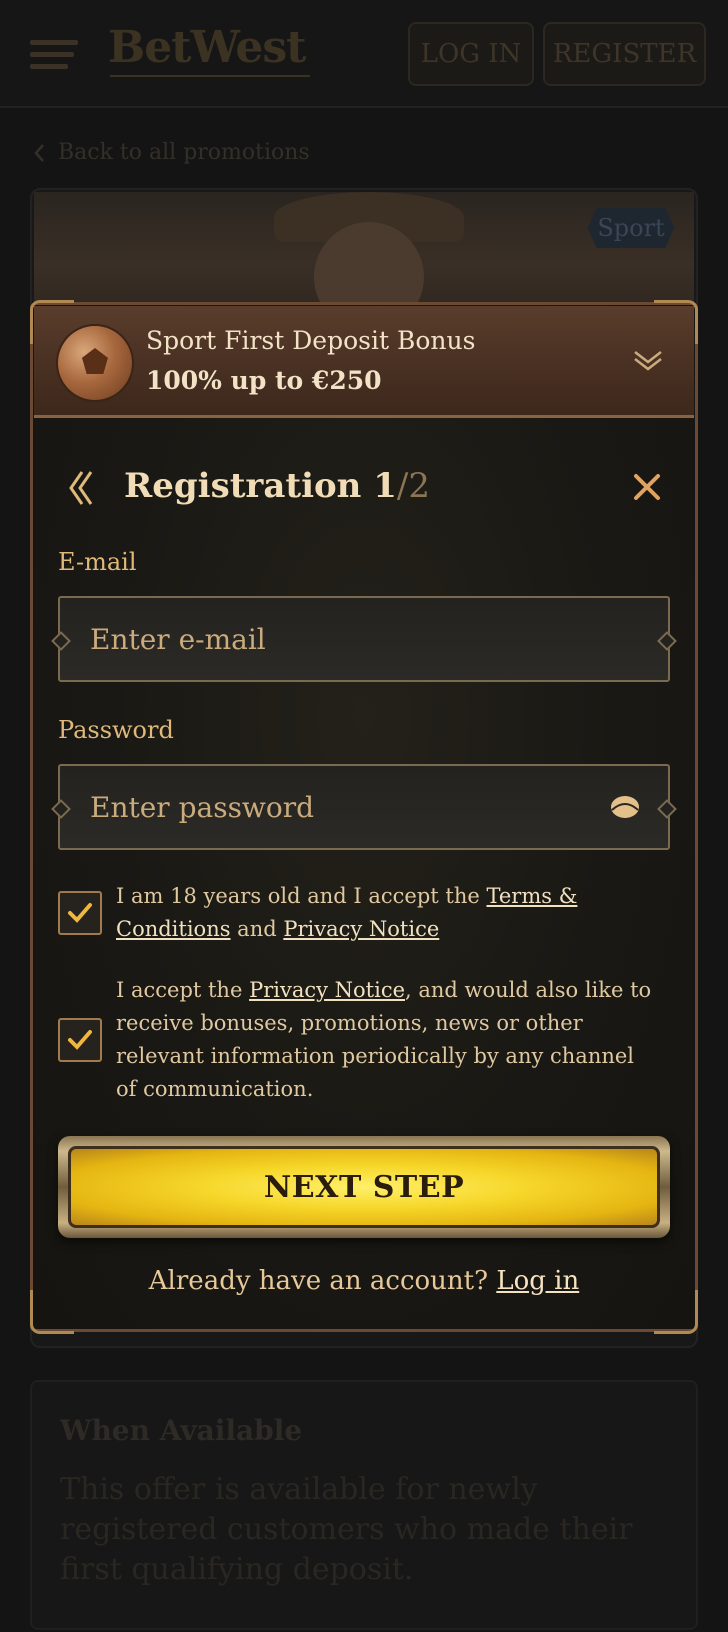 This screenshot has height=1632, width=728. Describe the element at coordinates (301, 896) in the screenshot. I see `age-terms-text-before: I am 18 years old and I accept the` at that location.